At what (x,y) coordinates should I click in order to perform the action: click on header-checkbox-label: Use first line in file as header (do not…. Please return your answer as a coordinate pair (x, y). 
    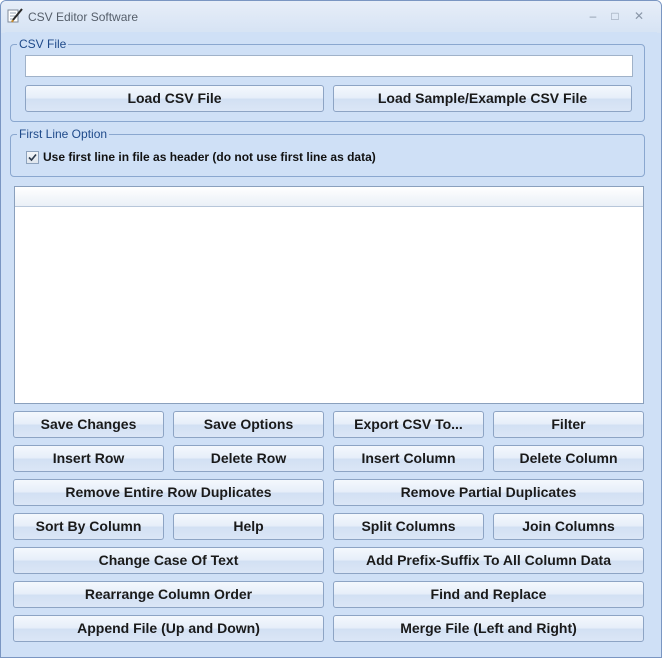
    Looking at the image, I should click on (209, 157).